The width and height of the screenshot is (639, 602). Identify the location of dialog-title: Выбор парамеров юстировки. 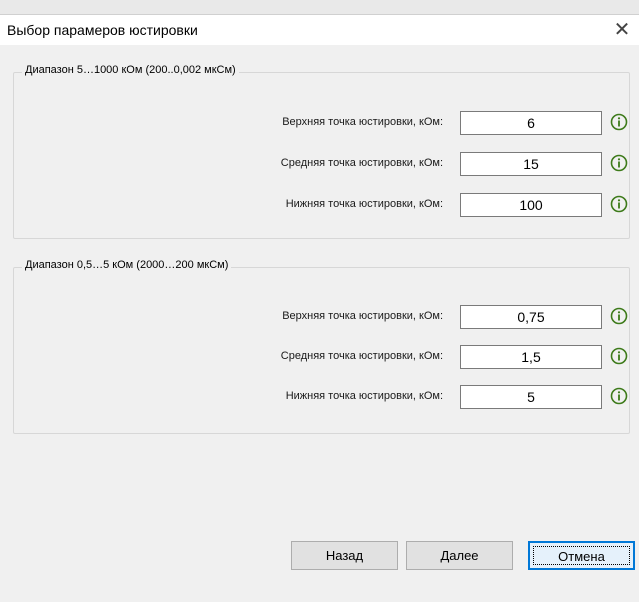
(102, 30).